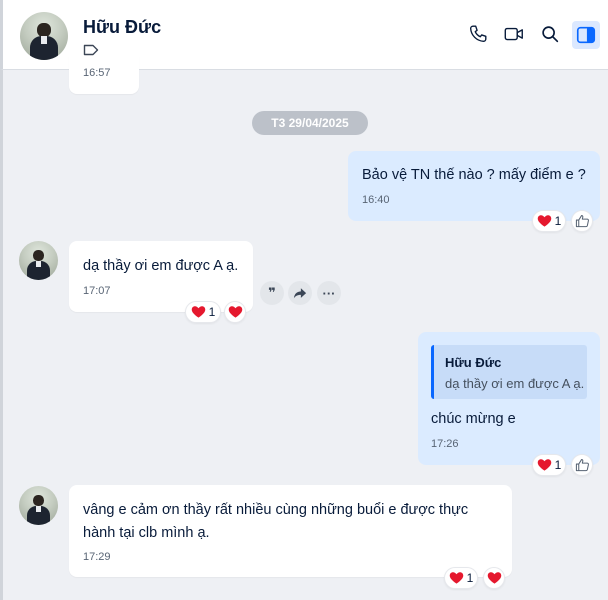  I want to click on more-options-button: ···, so click(329, 293).